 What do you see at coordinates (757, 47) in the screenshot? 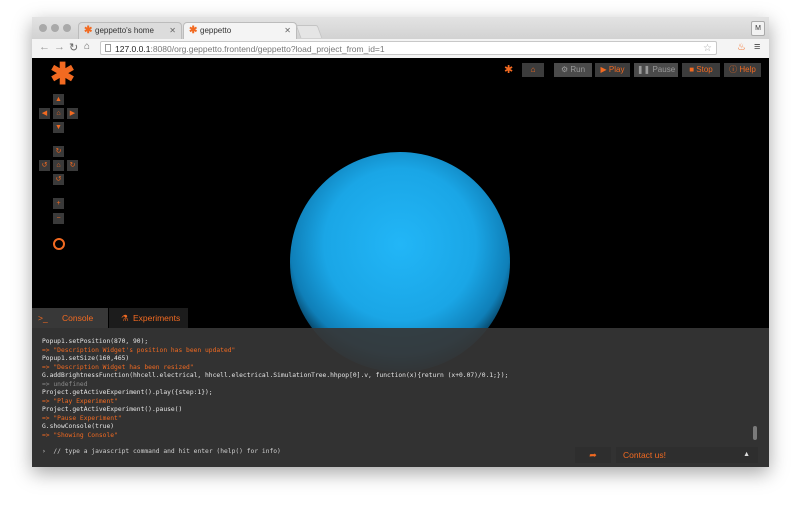
I see `hamburger-menu-icon: ≡` at bounding box center [757, 47].